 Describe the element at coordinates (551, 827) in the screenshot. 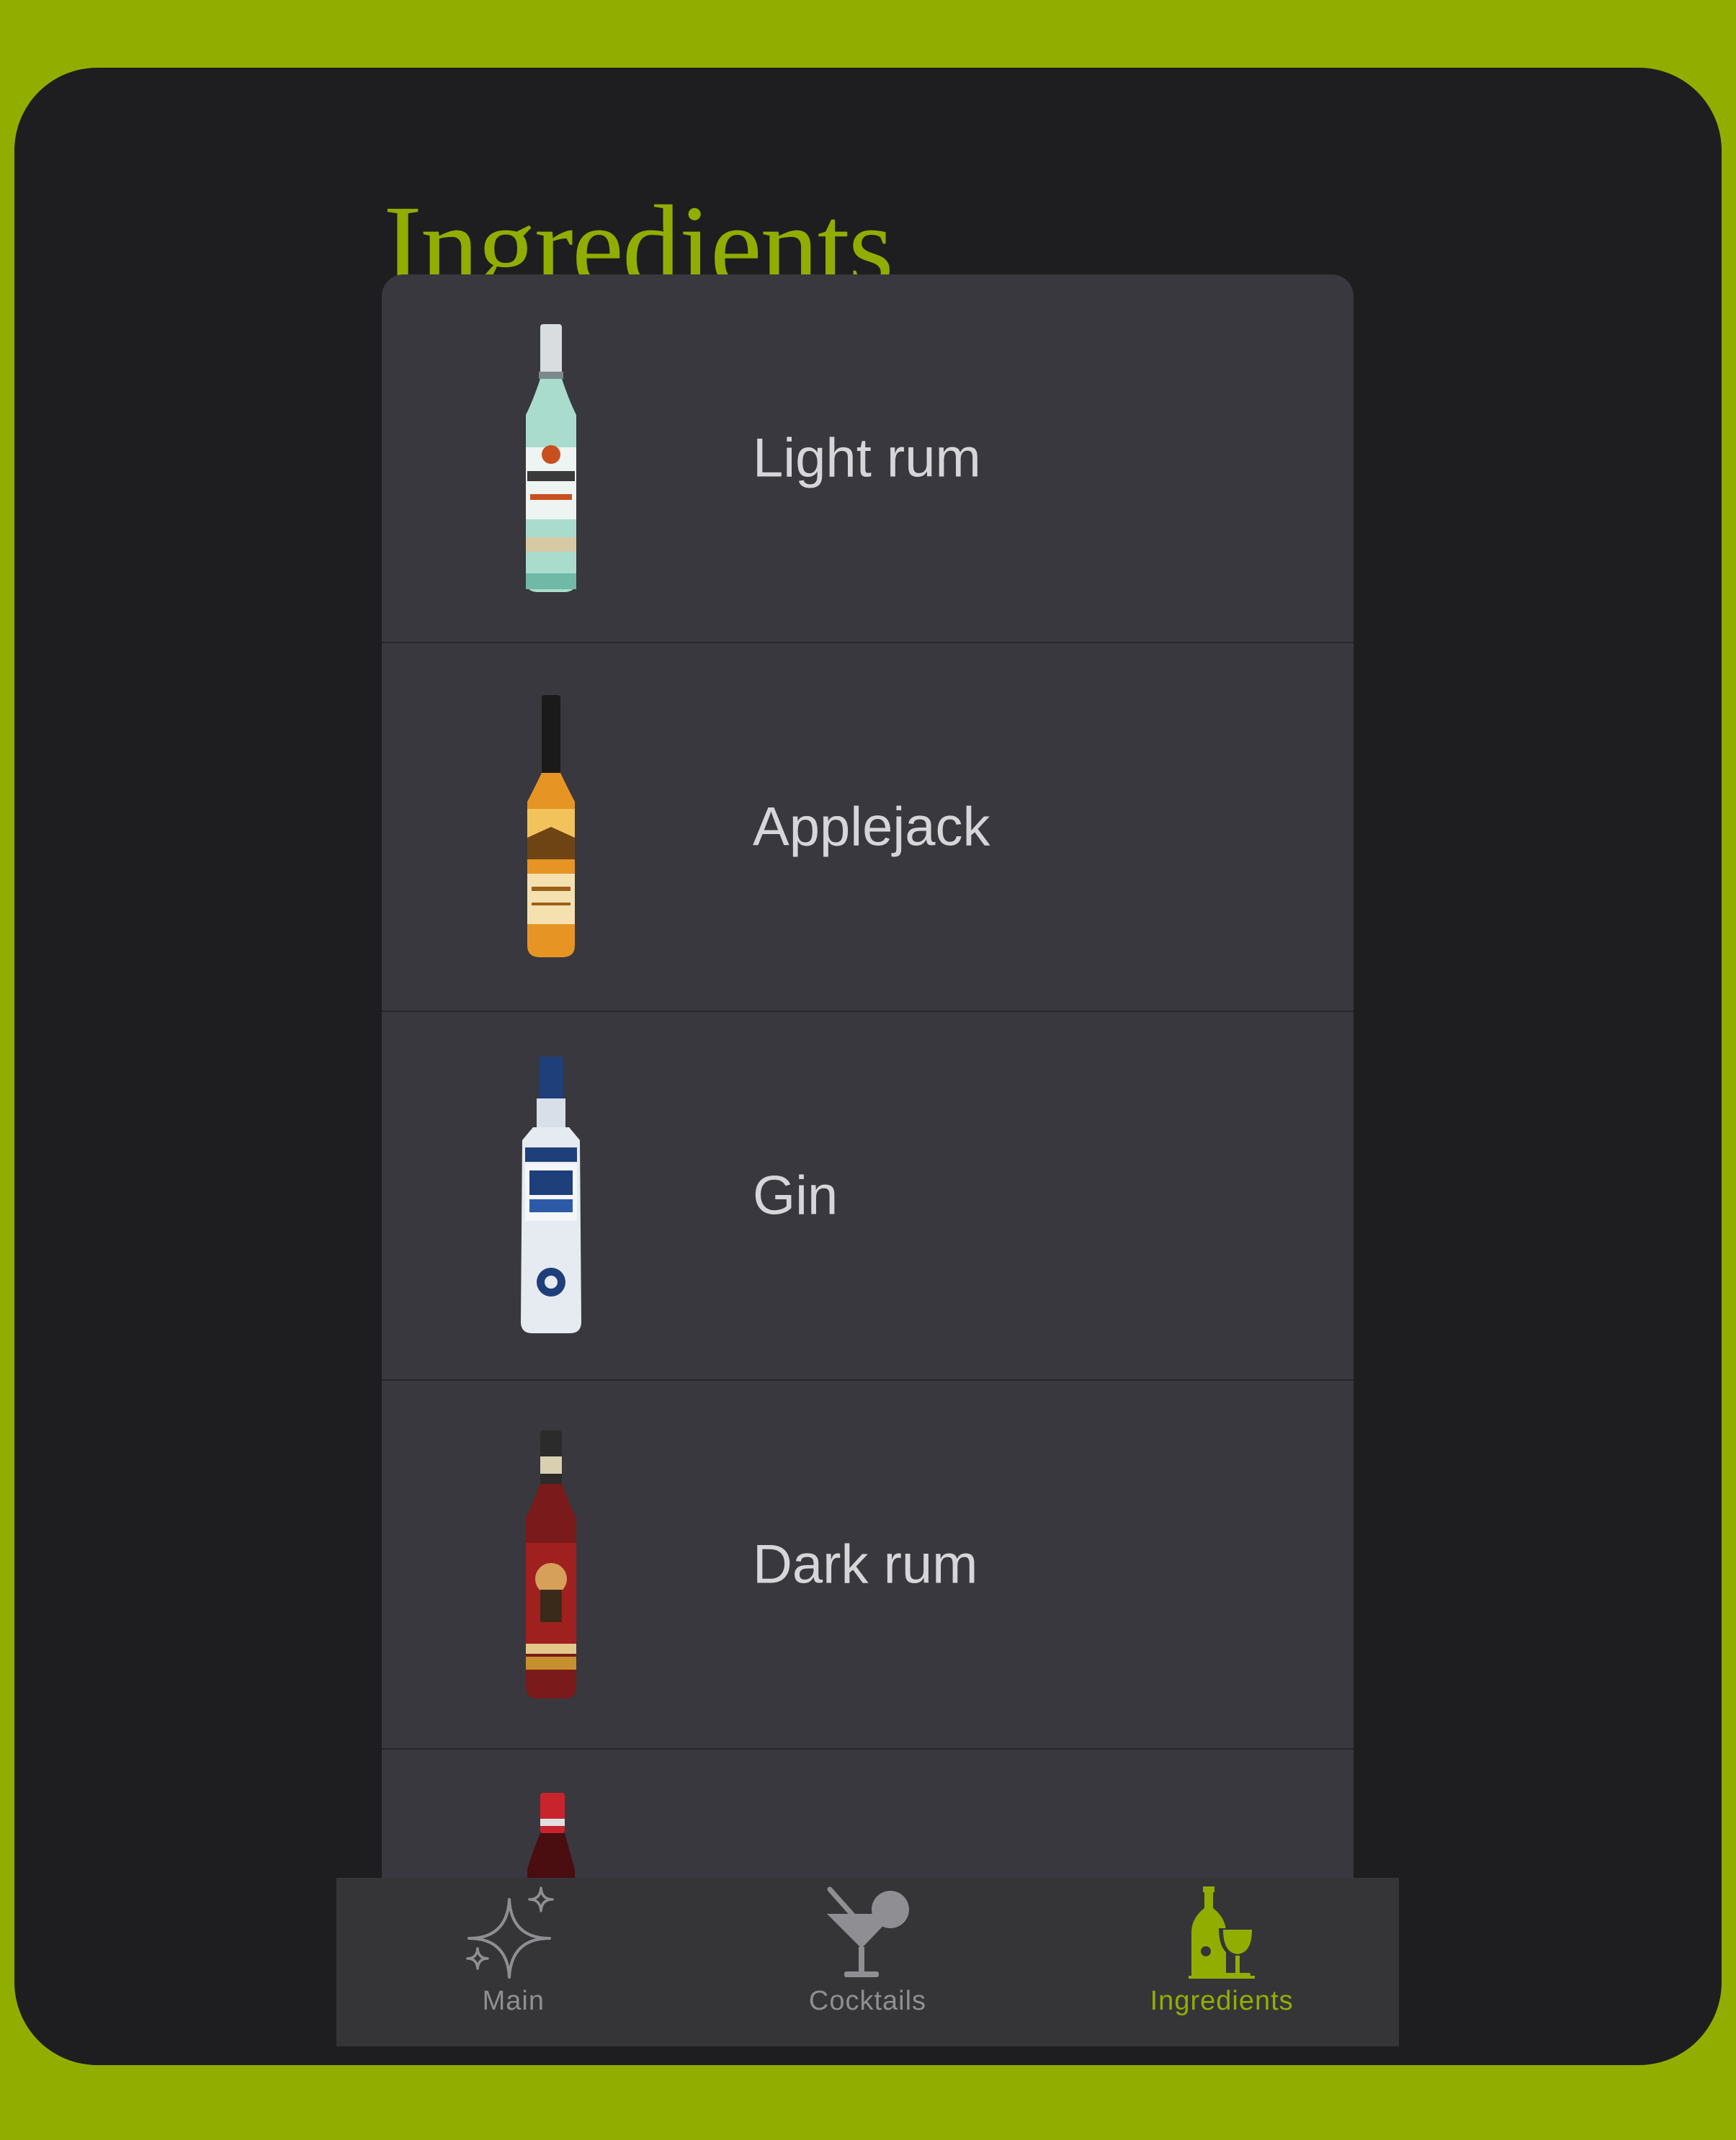

I see `applejack-bottle-icon` at that location.